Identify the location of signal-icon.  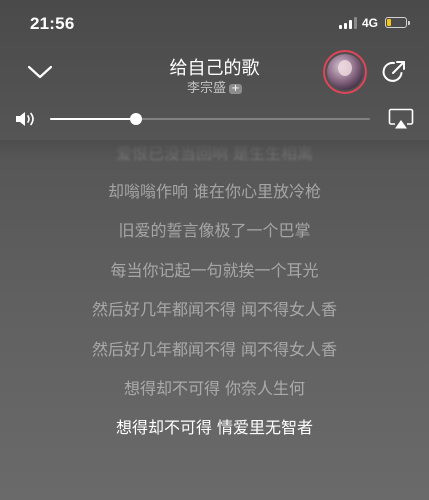
(349, 23).